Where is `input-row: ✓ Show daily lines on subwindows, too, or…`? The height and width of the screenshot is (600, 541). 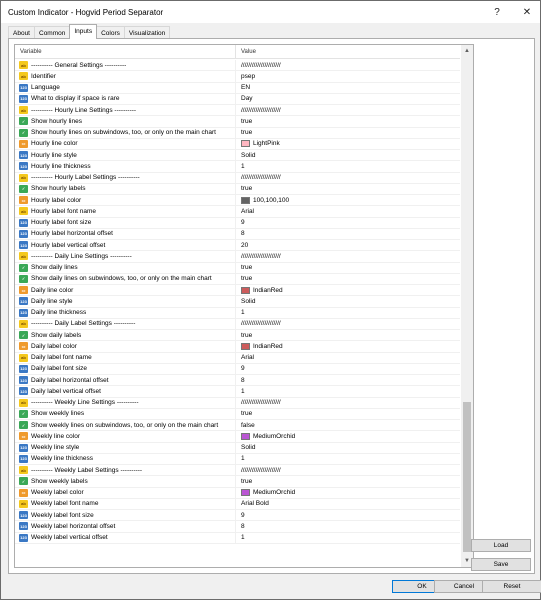
input-row: ✓ Show daily lines on subwindows, too, or… is located at coordinates (237, 279).